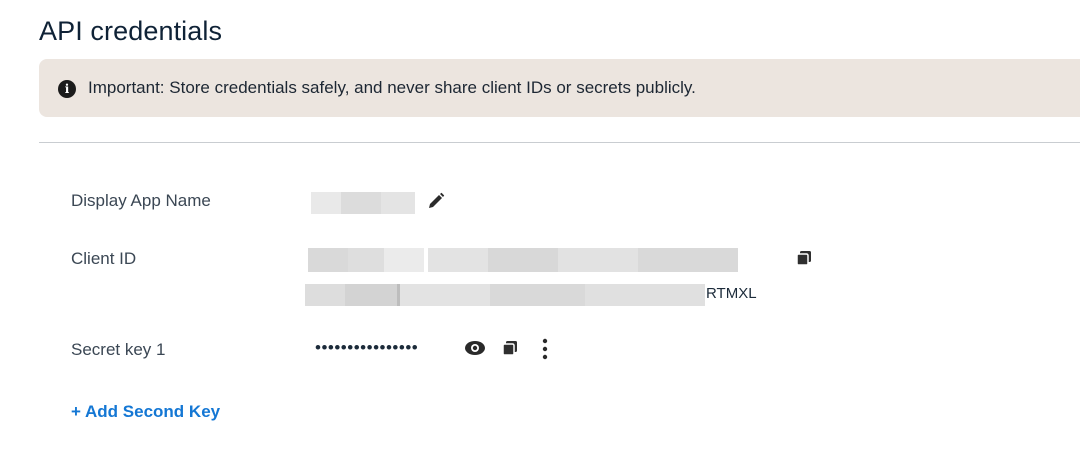  What do you see at coordinates (363, 203) in the screenshot?
I see `display-app-name-value-redacted` at bounding box center [363, 203].